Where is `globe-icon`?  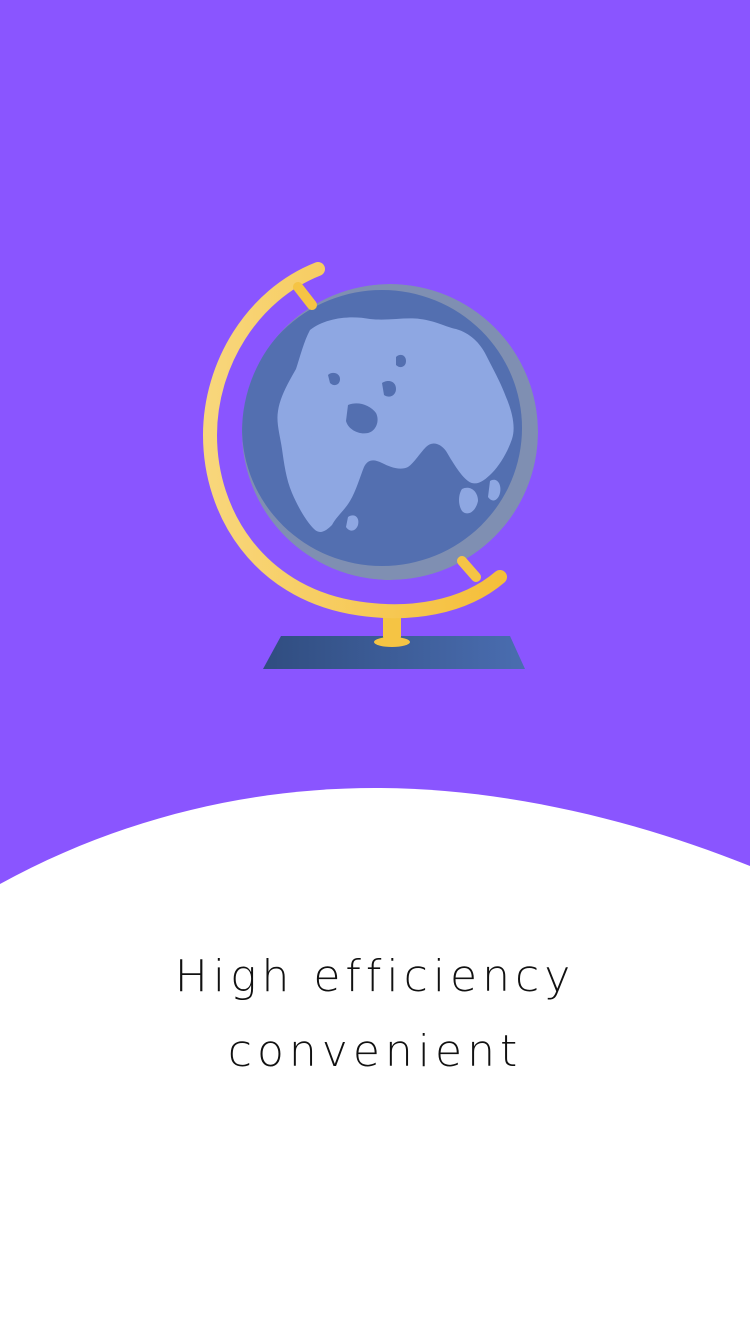 globe-icon is located at coordinates (370, 465).